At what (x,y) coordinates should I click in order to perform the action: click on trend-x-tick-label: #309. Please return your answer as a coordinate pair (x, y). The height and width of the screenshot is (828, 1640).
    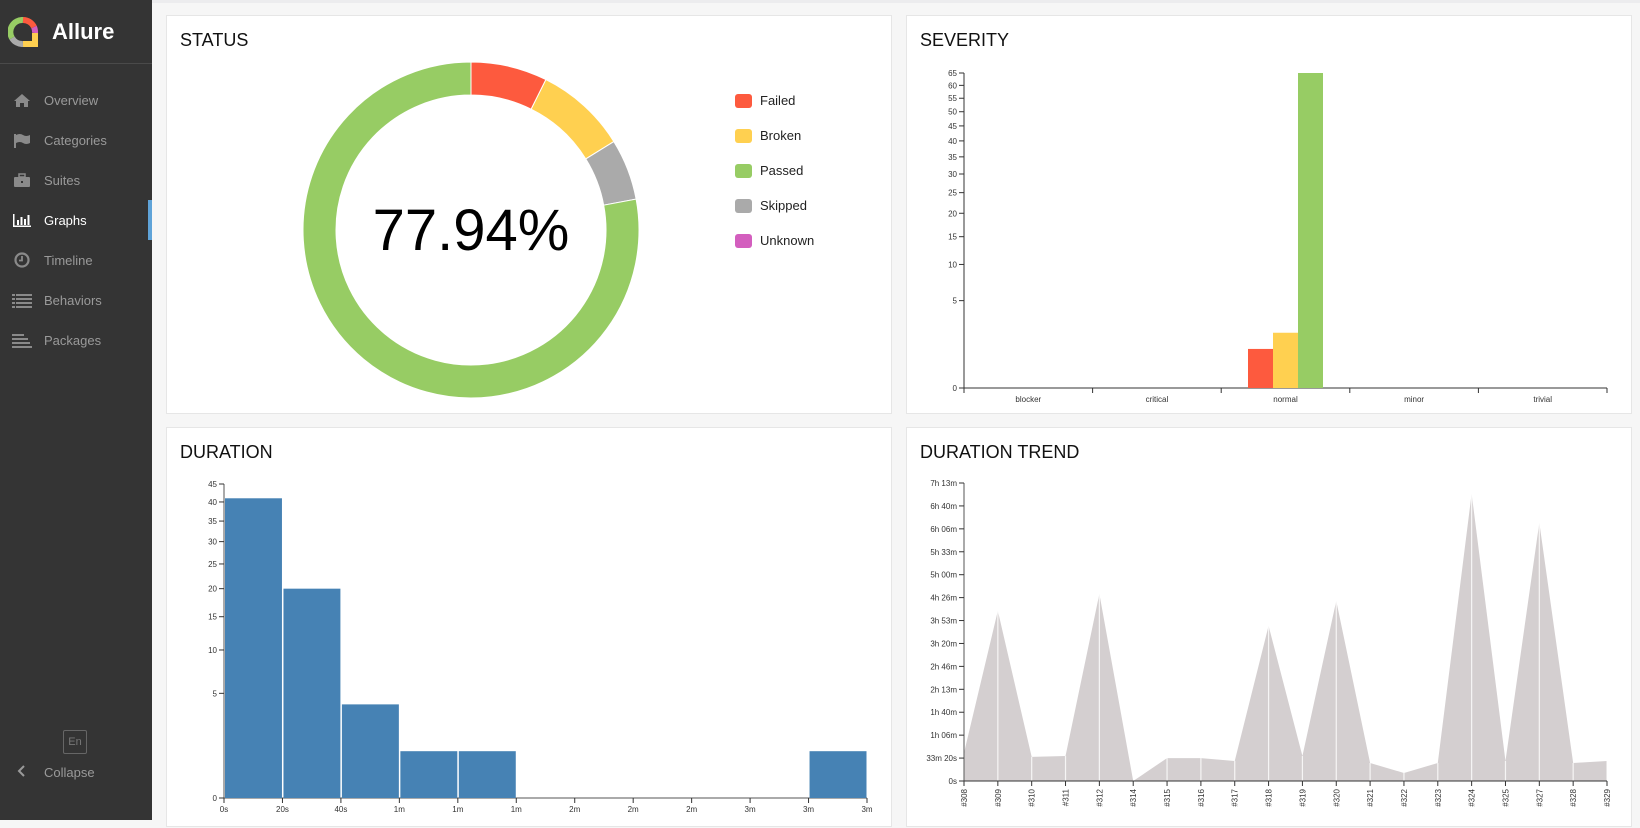
    Looking at the image, I should click on (998, 797).